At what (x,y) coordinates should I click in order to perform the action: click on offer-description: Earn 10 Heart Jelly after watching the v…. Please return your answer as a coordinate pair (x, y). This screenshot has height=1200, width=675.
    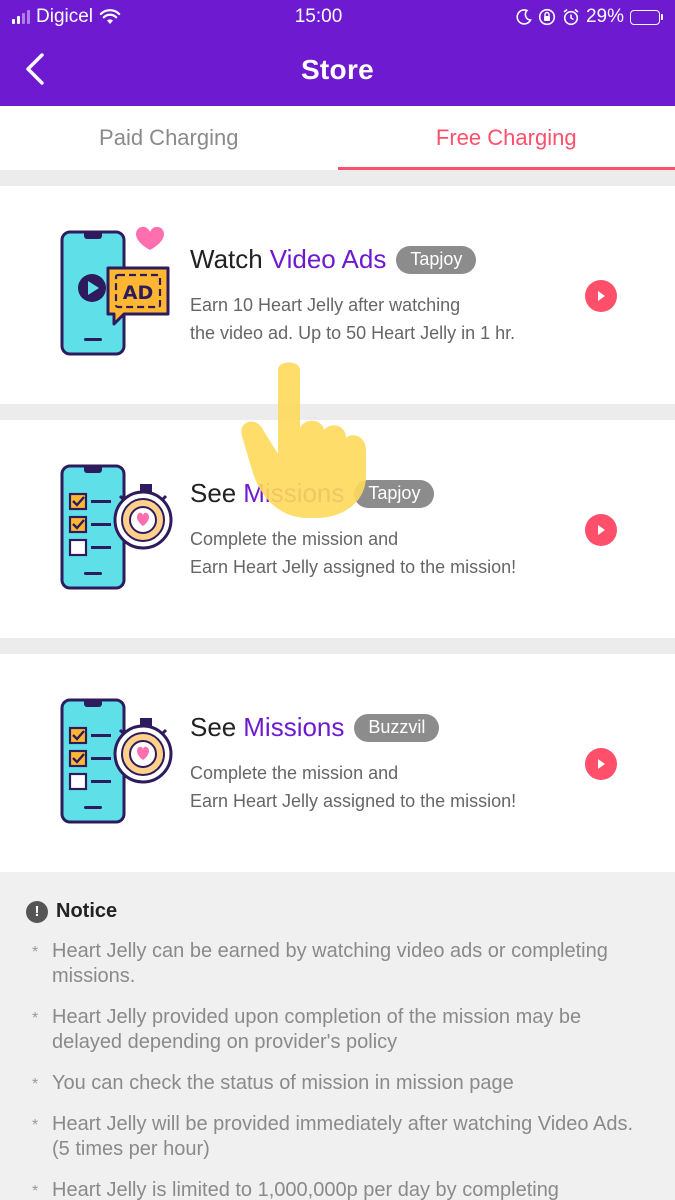
    Looking at the image, I should click on (380, 319).